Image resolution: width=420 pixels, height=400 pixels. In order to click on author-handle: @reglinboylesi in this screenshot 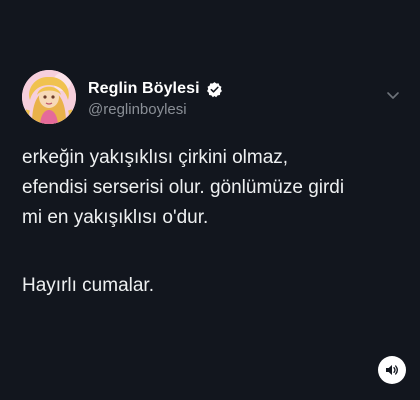, I will do `click(137, 109)`.